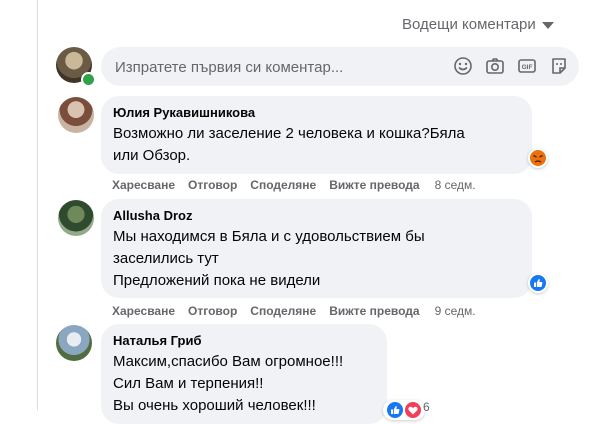  Describe the element at coordinates (463, 66) in the screenshot. I see `emoji-icon` at that location.